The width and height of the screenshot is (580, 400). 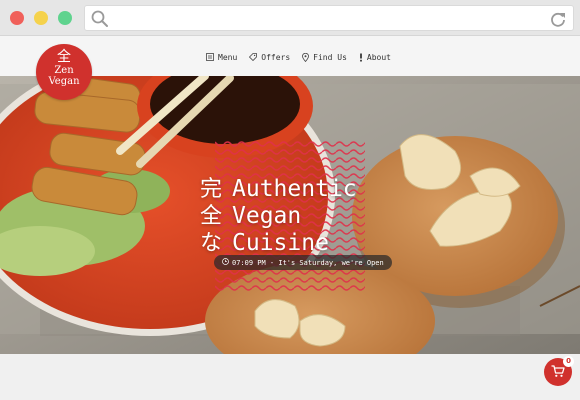 I want to click on address-bar, so click(x=329, y=18).